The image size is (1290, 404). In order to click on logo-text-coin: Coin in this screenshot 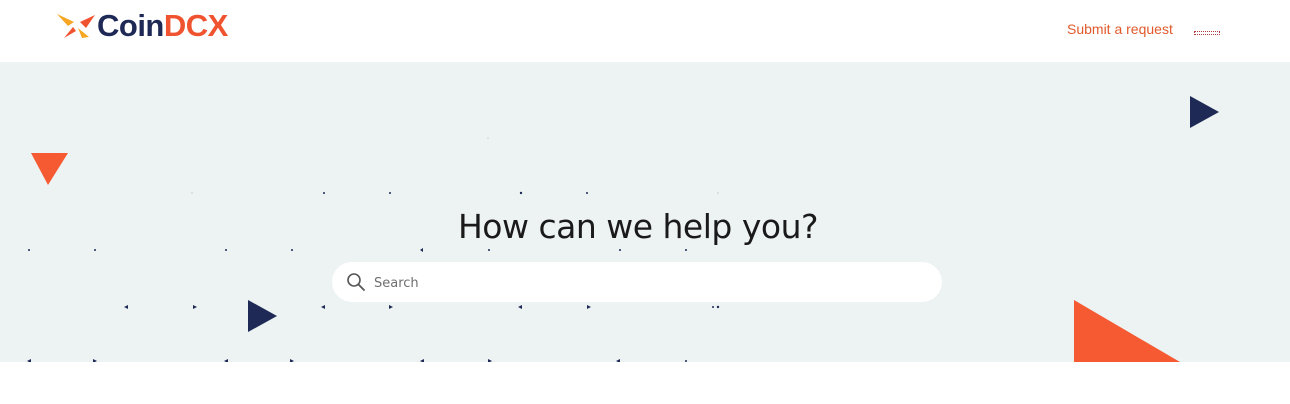, I will do `click(130, 25)`.